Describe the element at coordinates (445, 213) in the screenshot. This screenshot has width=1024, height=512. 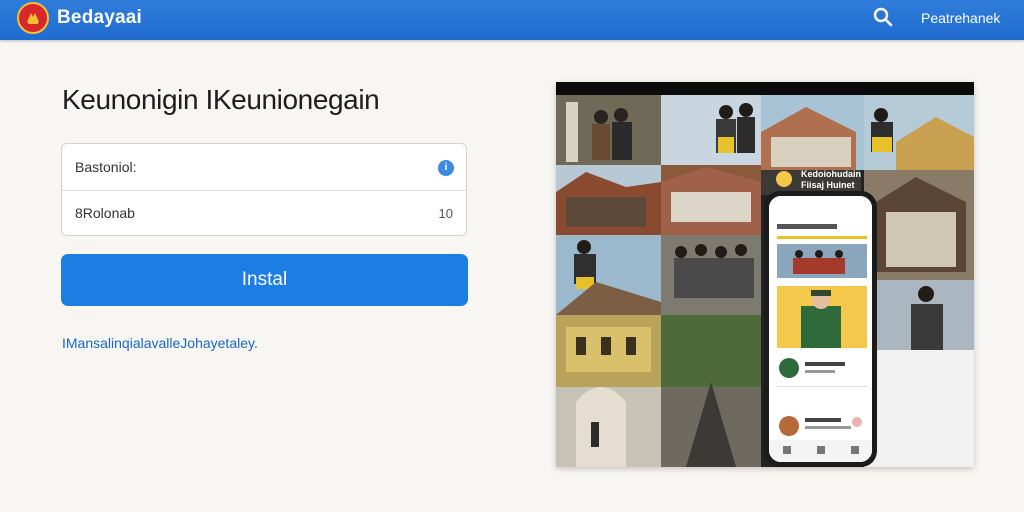
I see `field2-value: 10` at that location.